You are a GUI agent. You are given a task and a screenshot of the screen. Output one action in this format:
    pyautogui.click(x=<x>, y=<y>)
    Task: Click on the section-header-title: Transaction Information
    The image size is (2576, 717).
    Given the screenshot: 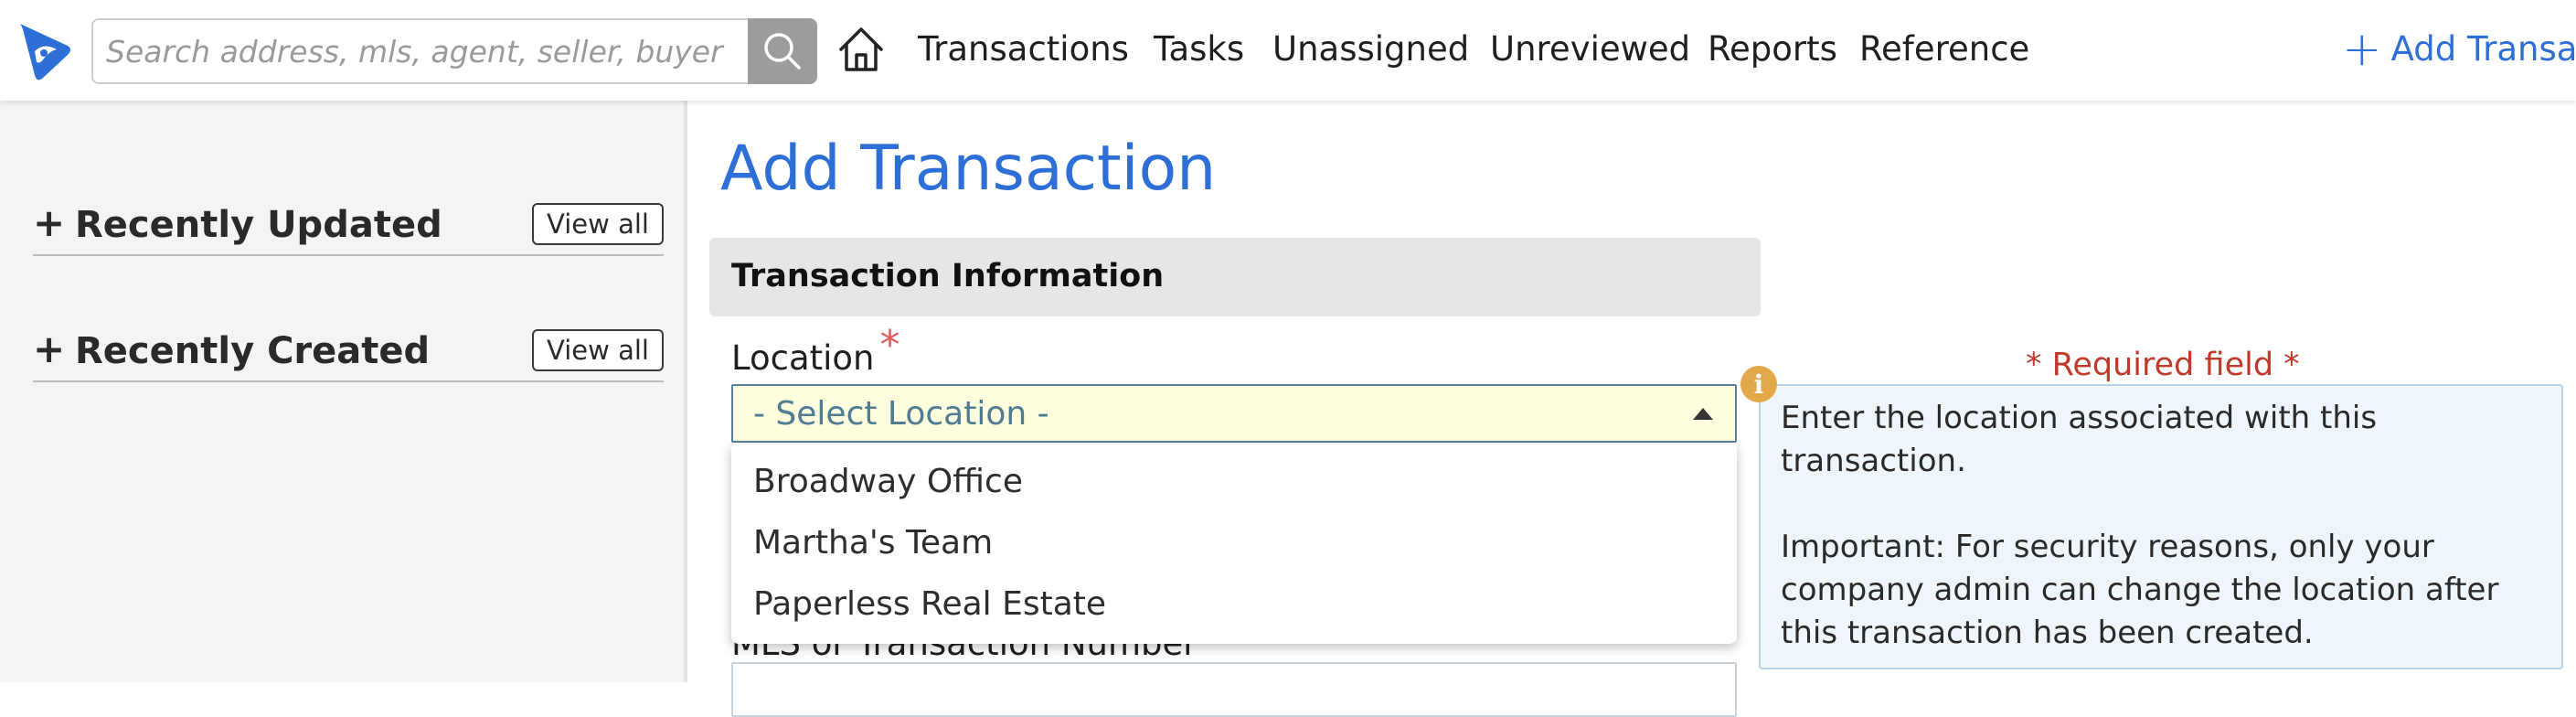 What is the action you would take?
    pyautogui.click(x=948, y=276)
    